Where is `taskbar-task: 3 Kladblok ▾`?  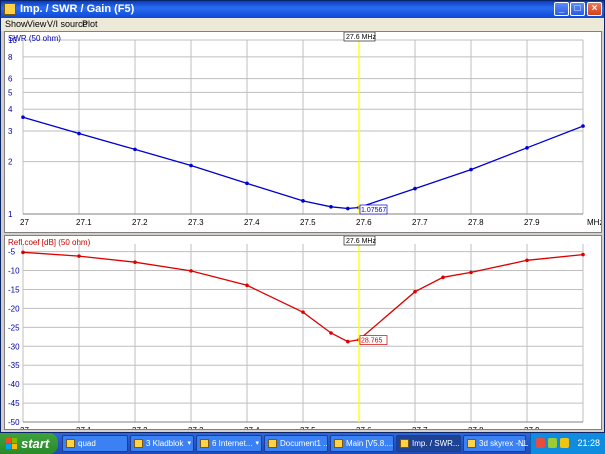 taskbar-task: 3 Kladblok ▾ is located at coordinates (162, 443).